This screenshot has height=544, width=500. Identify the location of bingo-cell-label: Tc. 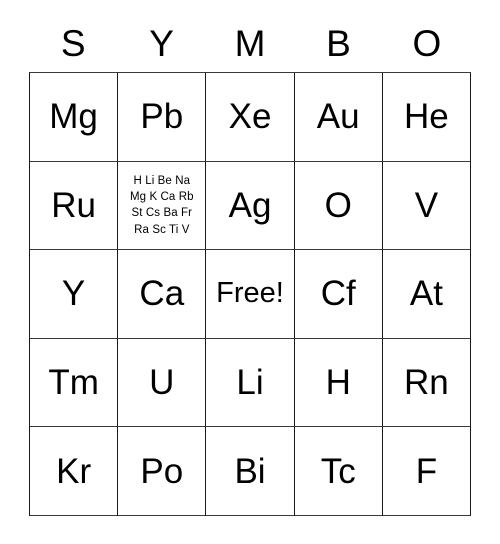
(338, 471).